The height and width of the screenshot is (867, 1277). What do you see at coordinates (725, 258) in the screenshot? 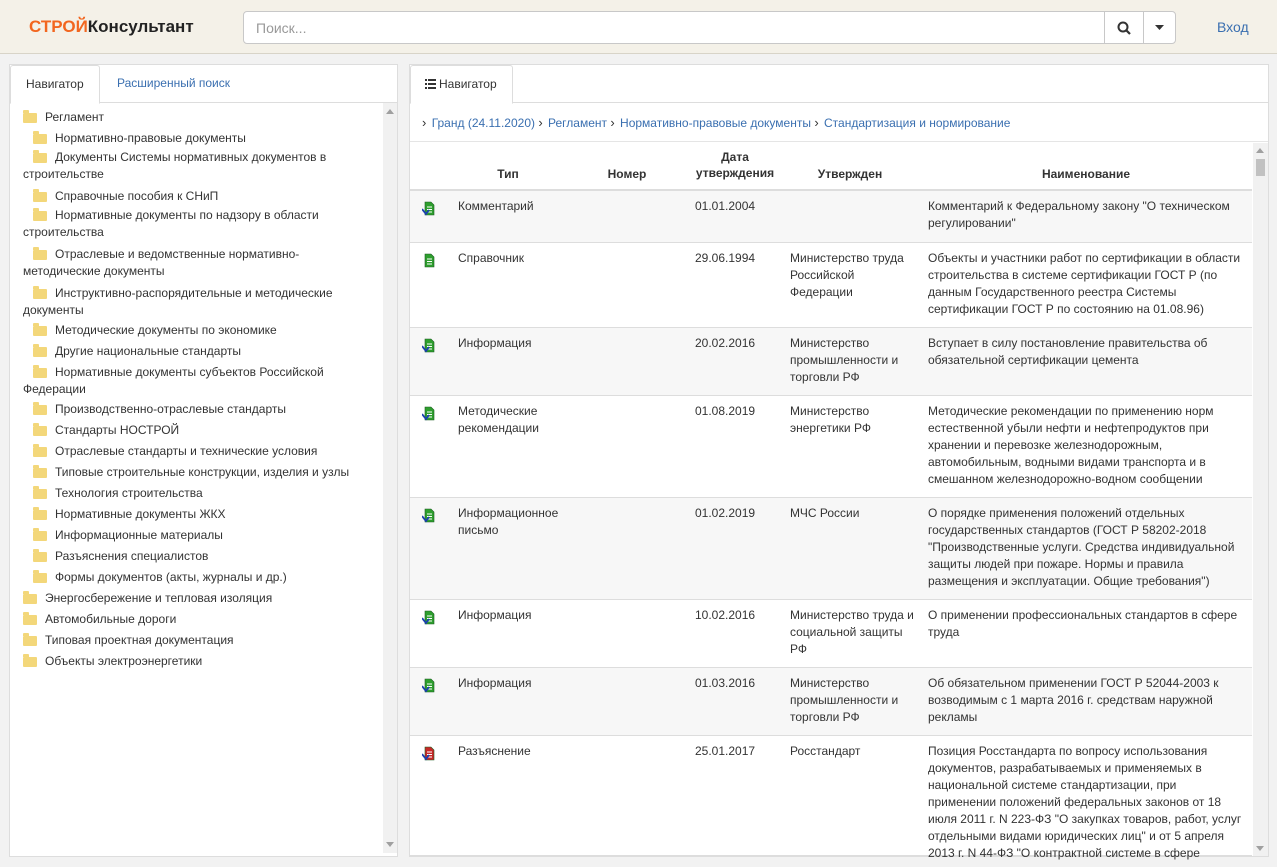
I see `cell-date: 29.06.1994` at bounding box center [725, 258].